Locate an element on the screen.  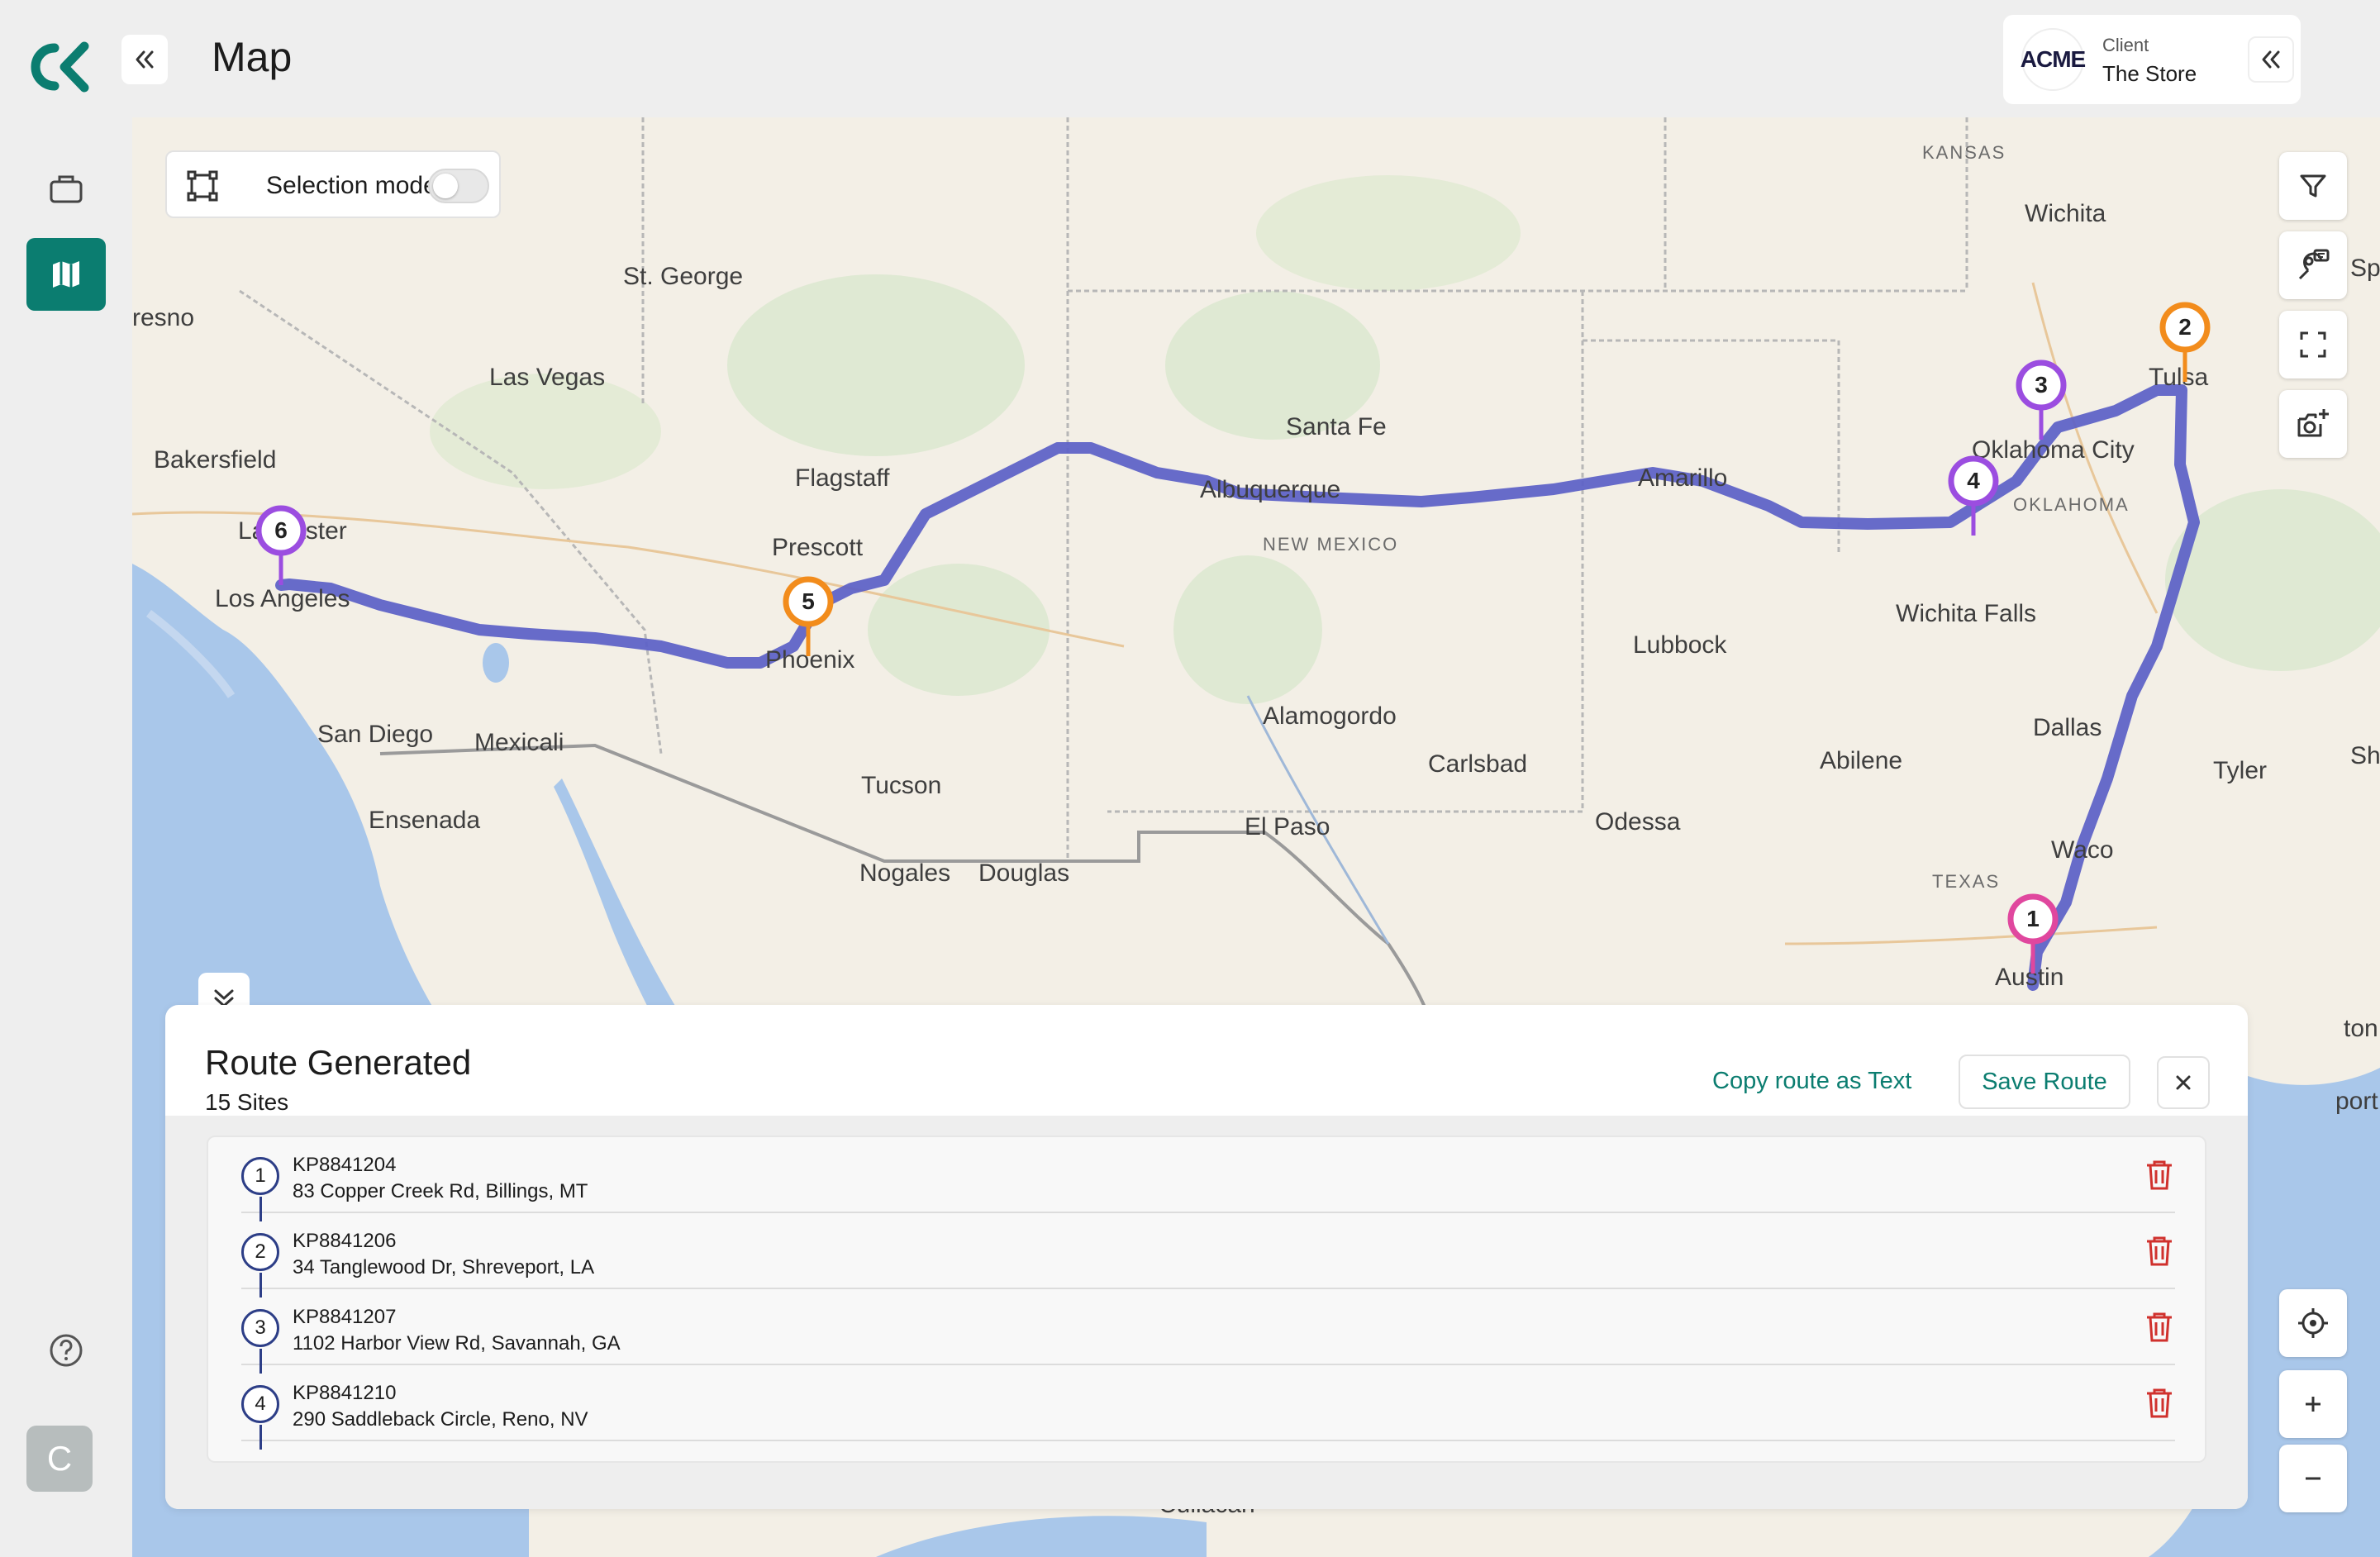
map-label: Mexicali is located at coordinates (519, 742).